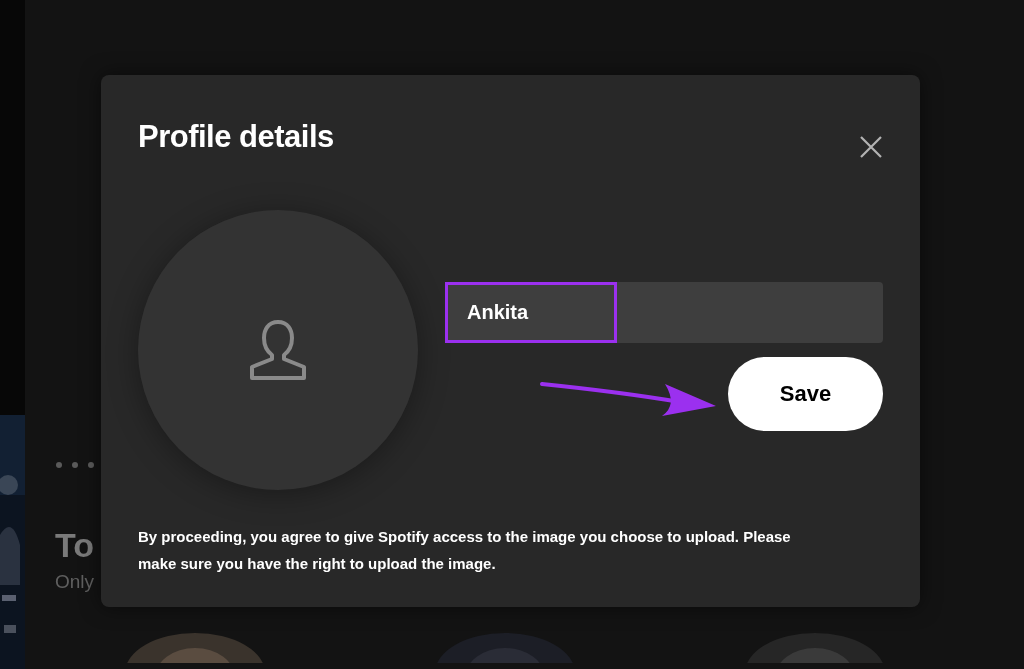 Image resolution: width=1024 pixels, height=669 pixels. Describe the element at coordinates (75, 465) in the screenshot. I see `more-icon` at that location.